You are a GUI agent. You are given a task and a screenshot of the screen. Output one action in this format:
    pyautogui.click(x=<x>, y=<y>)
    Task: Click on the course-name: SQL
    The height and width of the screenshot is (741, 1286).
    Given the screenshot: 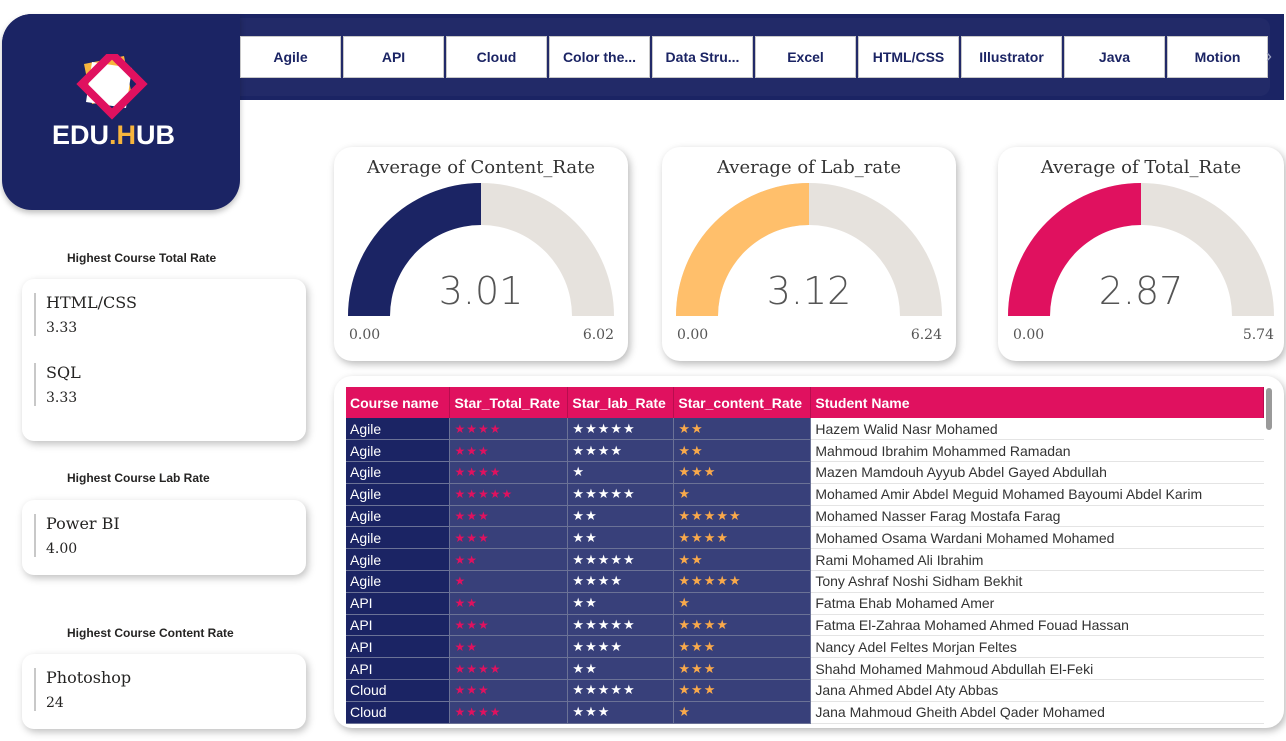 What is the action you would take?
    pyautogui.click(x=63, y=372)
    